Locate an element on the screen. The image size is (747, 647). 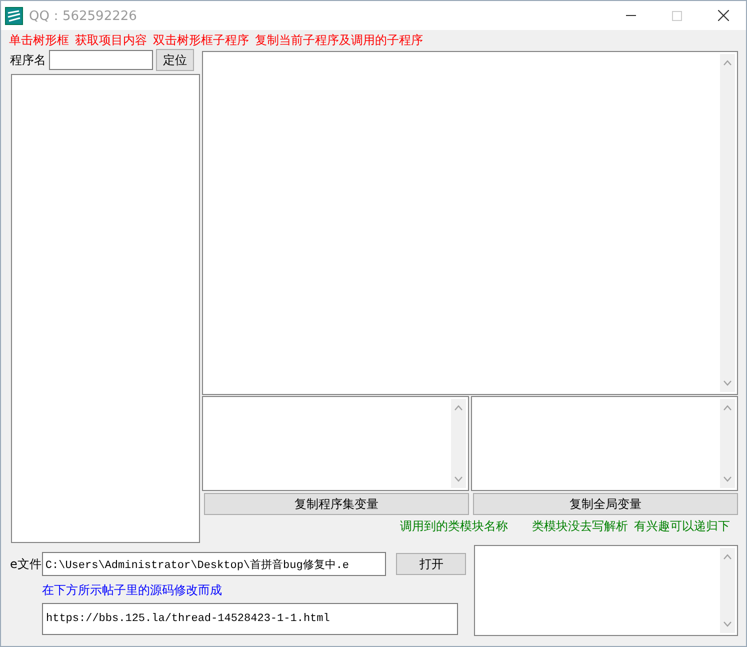
note-text: 类模块没去写解析 is located at coordinates (580, 526).